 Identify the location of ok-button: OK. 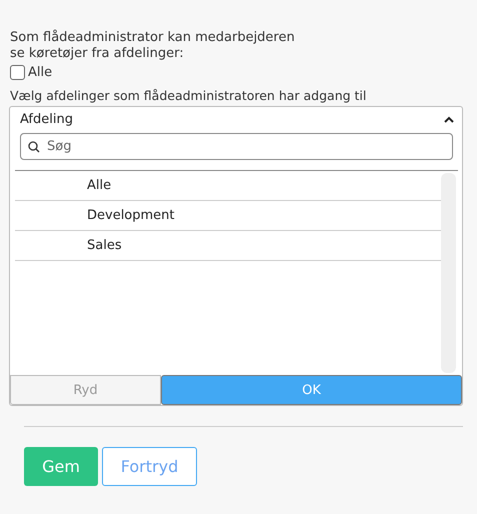
(311, 390).